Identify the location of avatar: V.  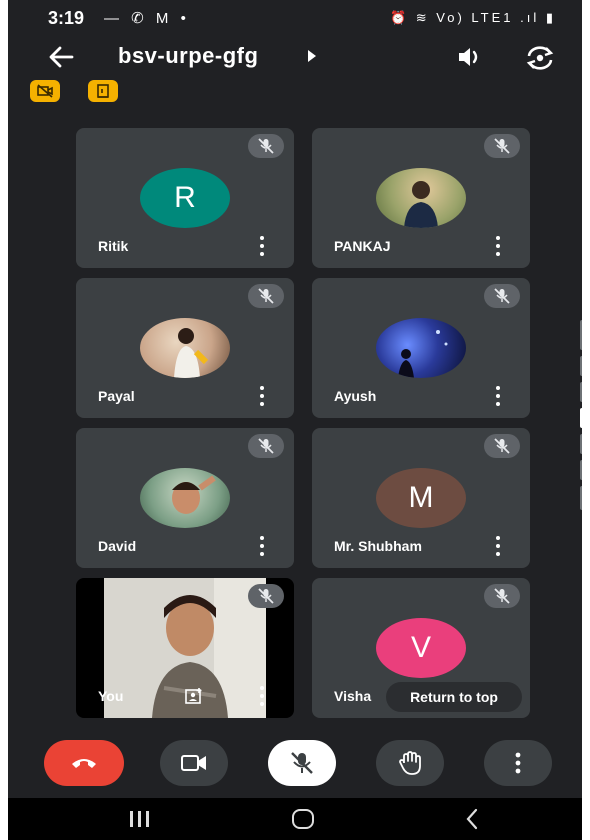
(421, 648).